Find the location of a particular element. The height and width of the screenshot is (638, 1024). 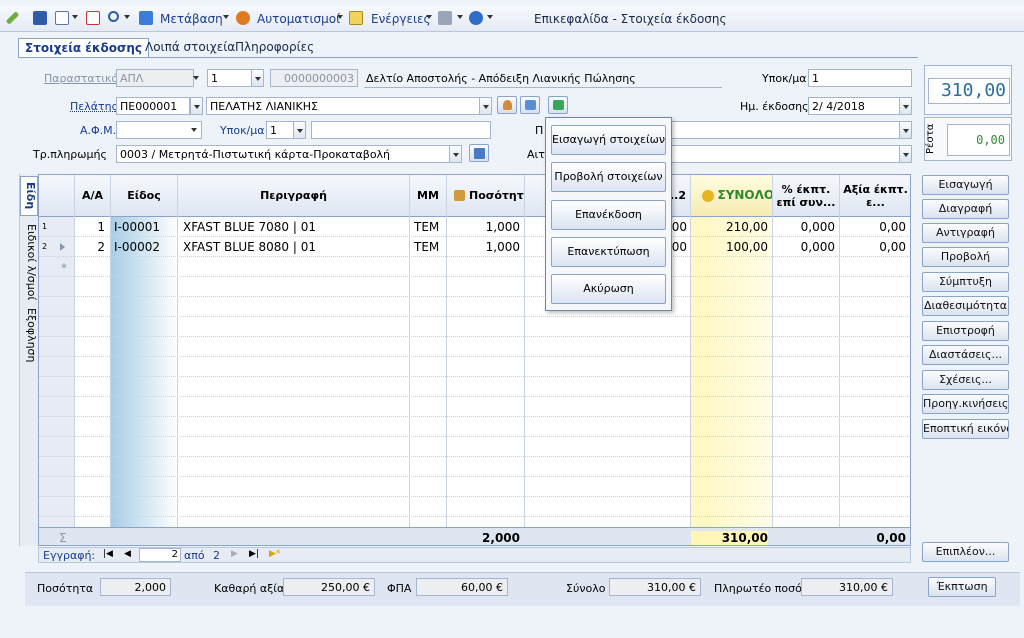

tab-information: Πληροφορίες is located at coordinates (274, 48).